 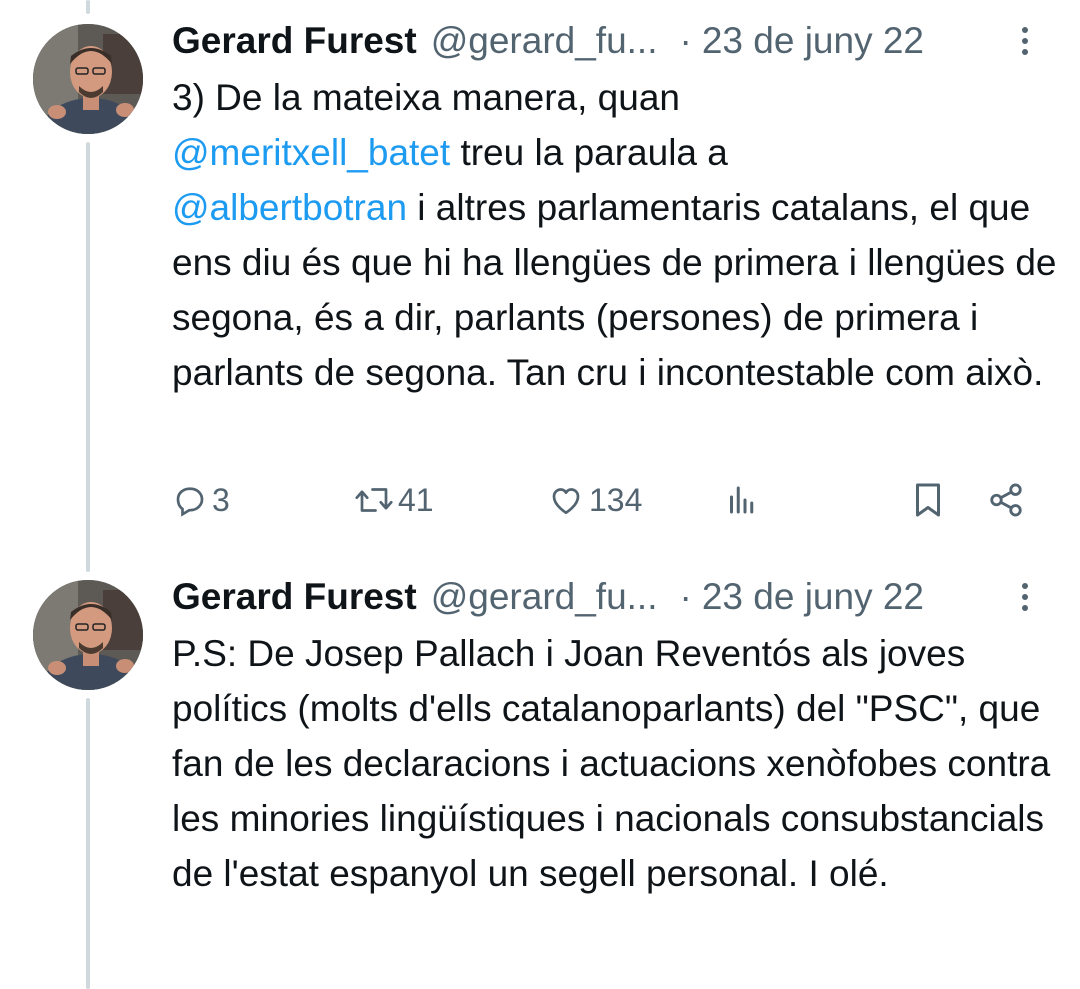 I want to click on bookmark-icon, so click(x=928, y=500).